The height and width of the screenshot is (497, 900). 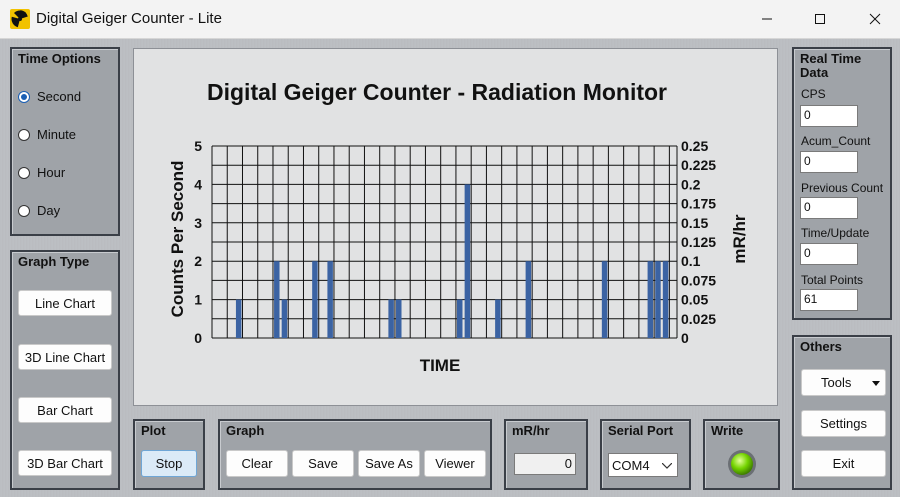 I want to click on y2-tick-label: 0.025, so click(x=698, y=319).